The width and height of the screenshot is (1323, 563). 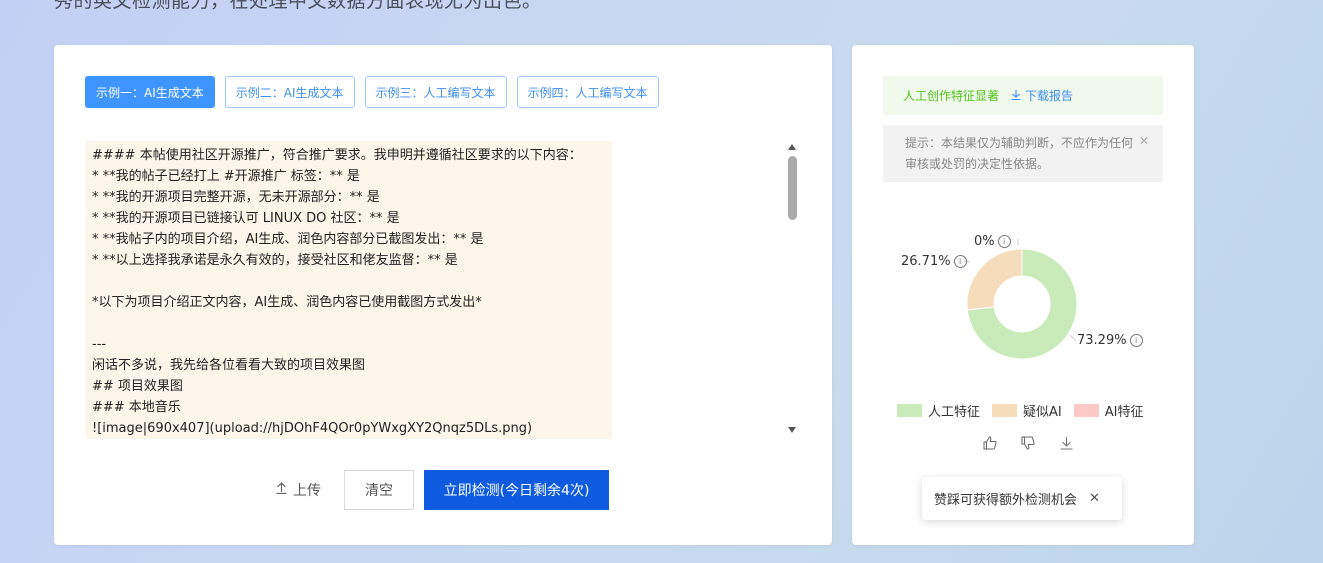 I want to click on value-label-human: 73.29% i, so click(x=1110, y=340).